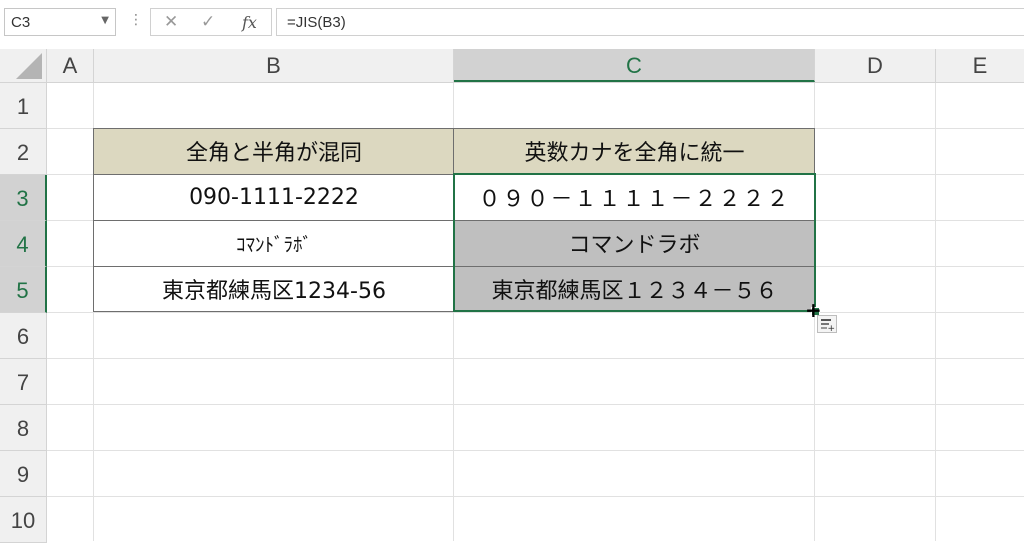 Image resolution: width=1024 pixels, height=545 pixels. What do you see at coordinates (831, 329) in the screenshot?
I see `plus-icon: +` at bounding box center [831, 329].